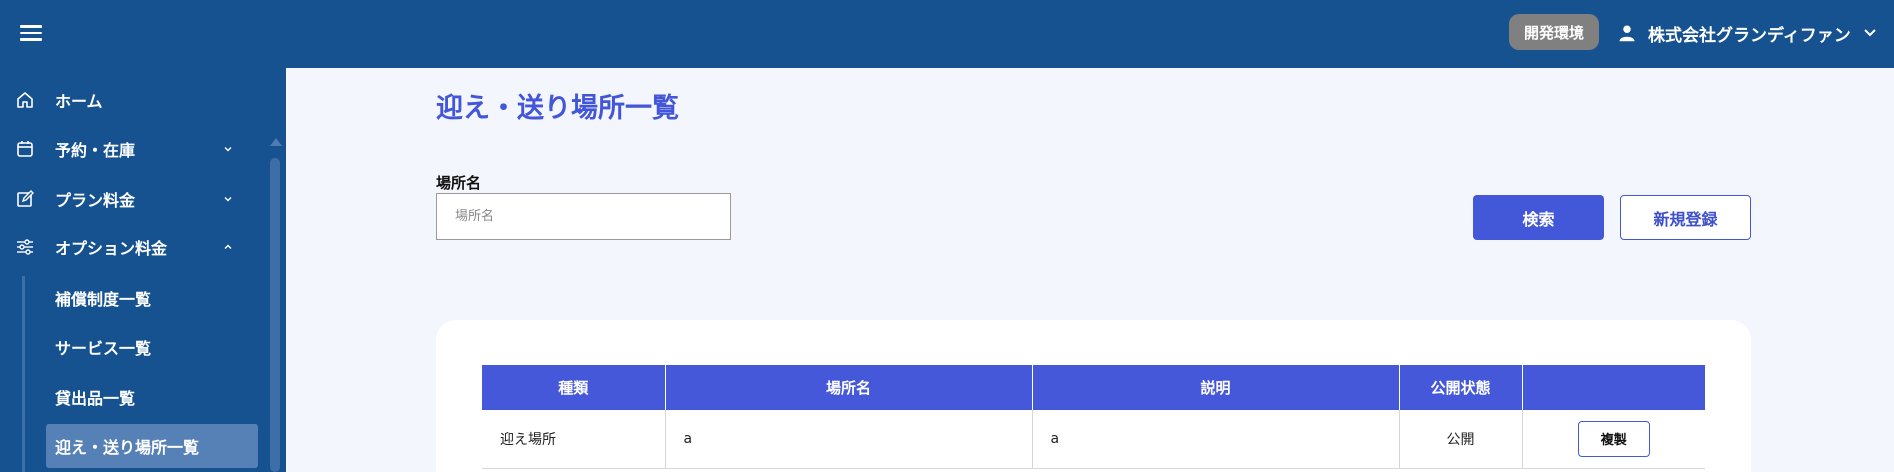  I want to click on table-header-row: 種類 場所名 説明 公開状態, so click(1093, 387).